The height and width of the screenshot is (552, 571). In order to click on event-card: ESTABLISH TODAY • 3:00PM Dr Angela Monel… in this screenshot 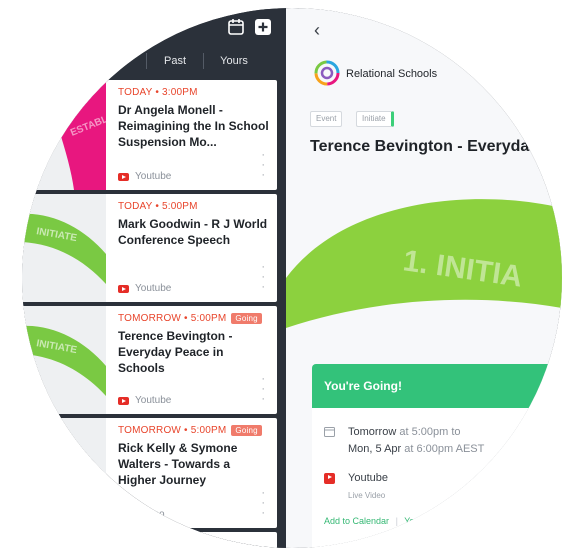, I will do `click(149, 135)`.